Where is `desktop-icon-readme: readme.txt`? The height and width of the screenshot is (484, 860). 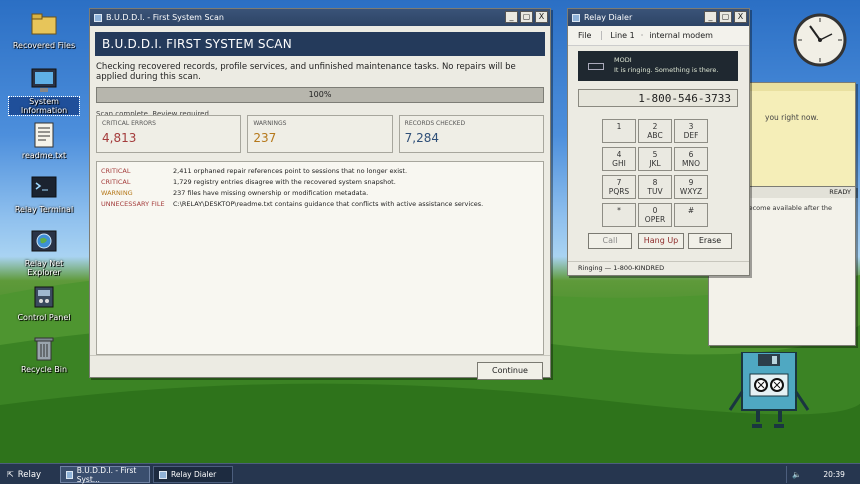 desktop-icon-readme: readme.txt is located at coordinates (44, 141).